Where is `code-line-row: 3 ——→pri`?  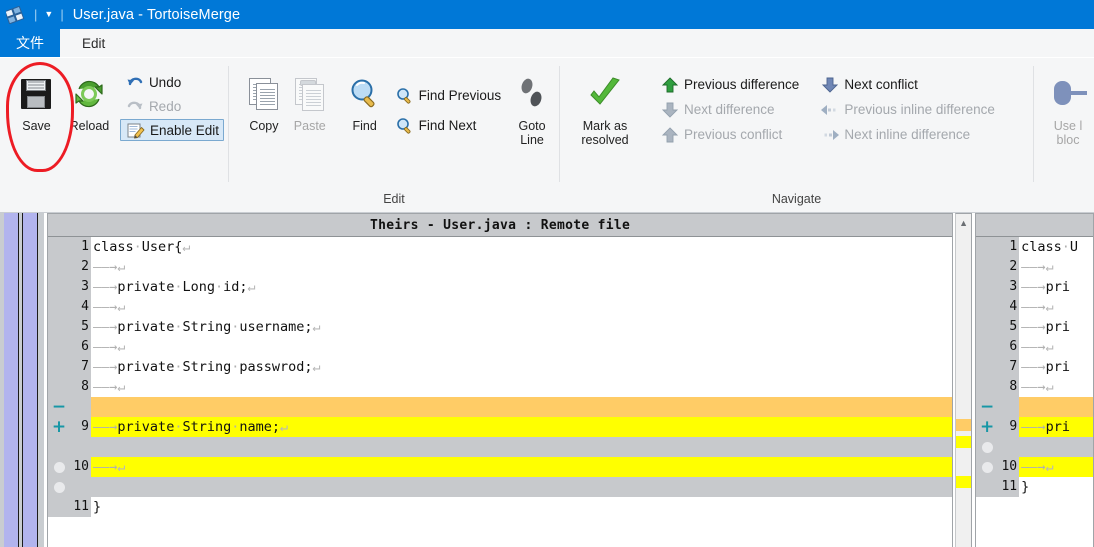 code-line-row: 3 ——→pri is located at coordinates (1034, 287).